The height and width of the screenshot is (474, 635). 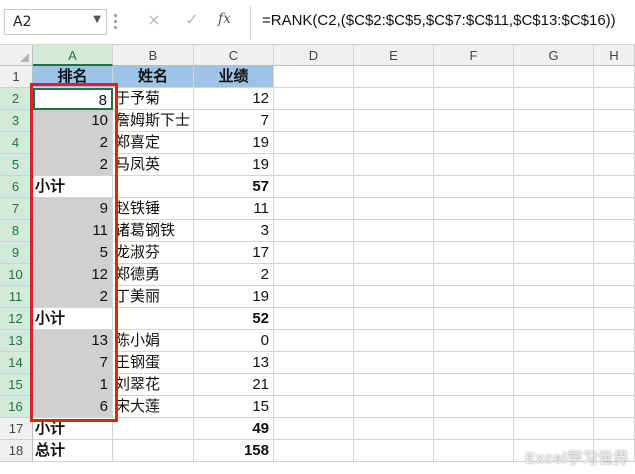 What do you see at coordinates (16, 429) in the screenshot?
I see `row-header-17: 17` at bounding box center [16, 429].